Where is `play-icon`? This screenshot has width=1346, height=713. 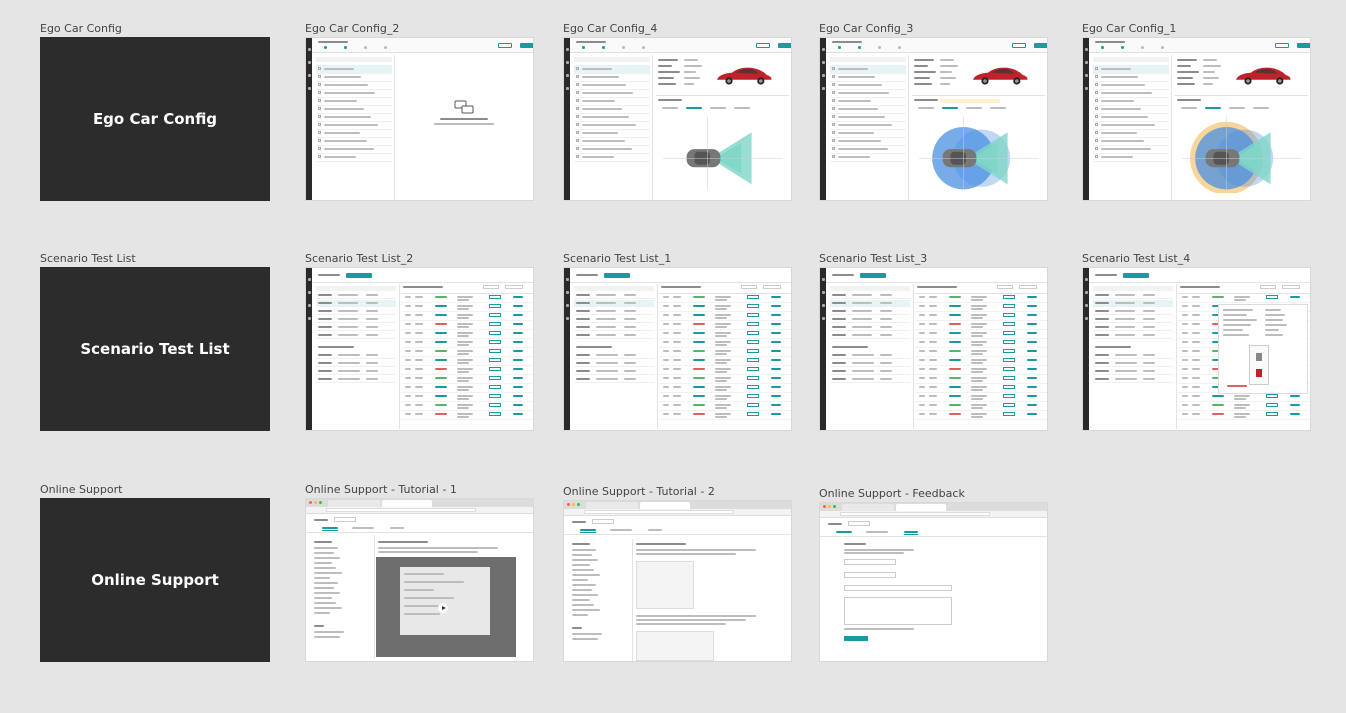 play-icon is located at coordinates (443, 608).